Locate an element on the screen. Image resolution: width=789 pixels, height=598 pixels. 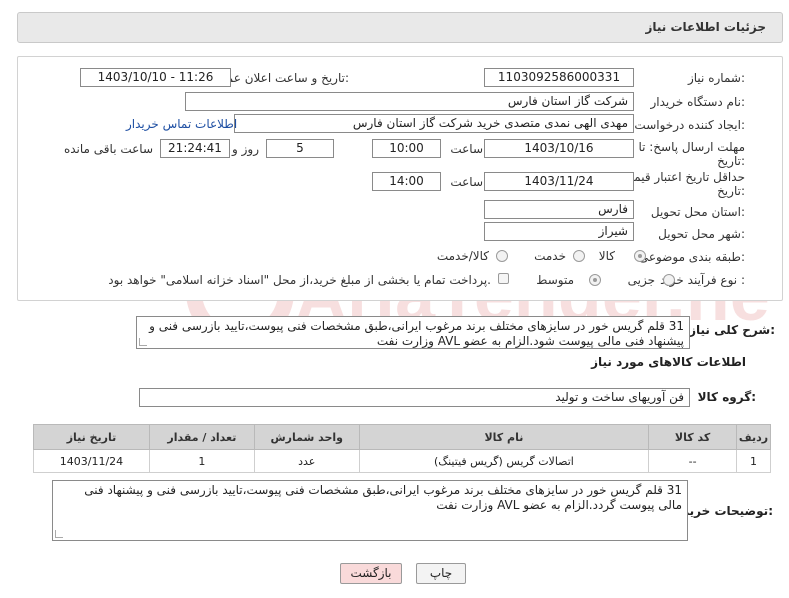
col-unit: واحد شمارش is located at coordinates (306, 437).